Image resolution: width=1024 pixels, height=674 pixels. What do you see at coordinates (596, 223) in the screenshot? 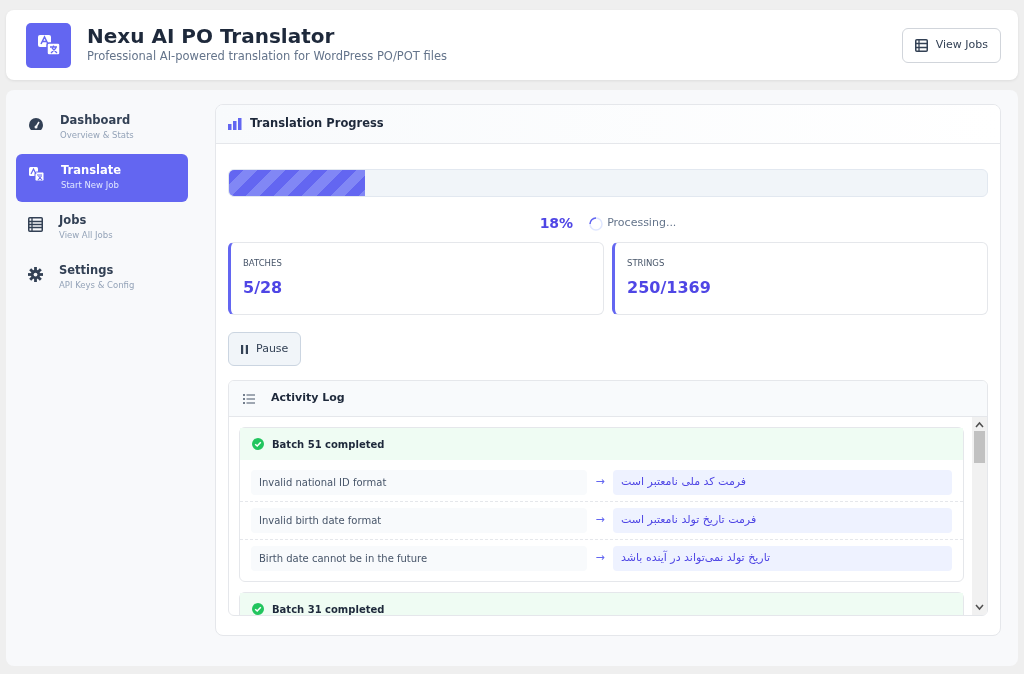
I see `spinner-icon` at bounding box center [596, 223].